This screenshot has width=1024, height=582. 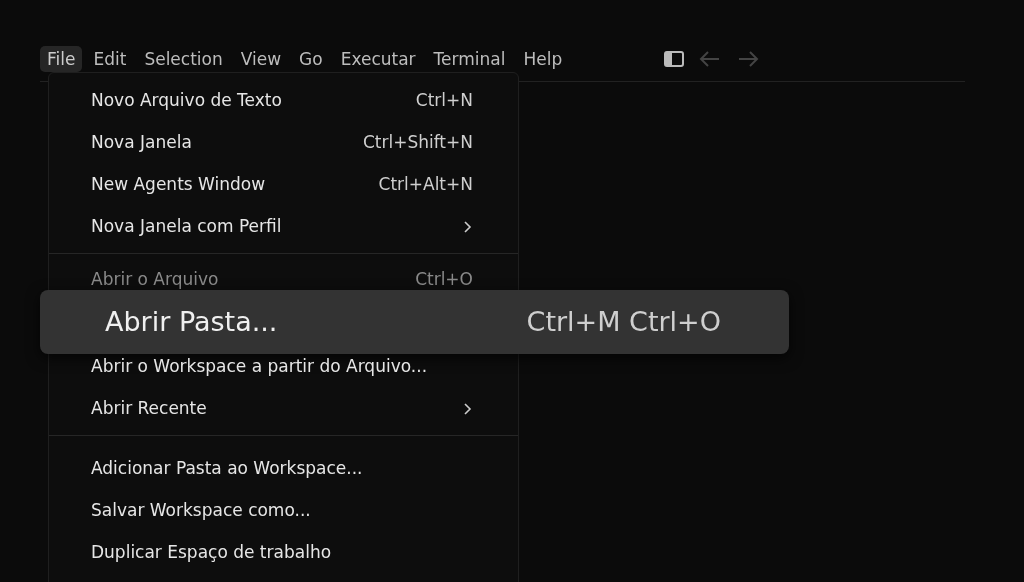 I want to click on menu-item: Novo Arquivo de Texto, so click(x=186, y=101).